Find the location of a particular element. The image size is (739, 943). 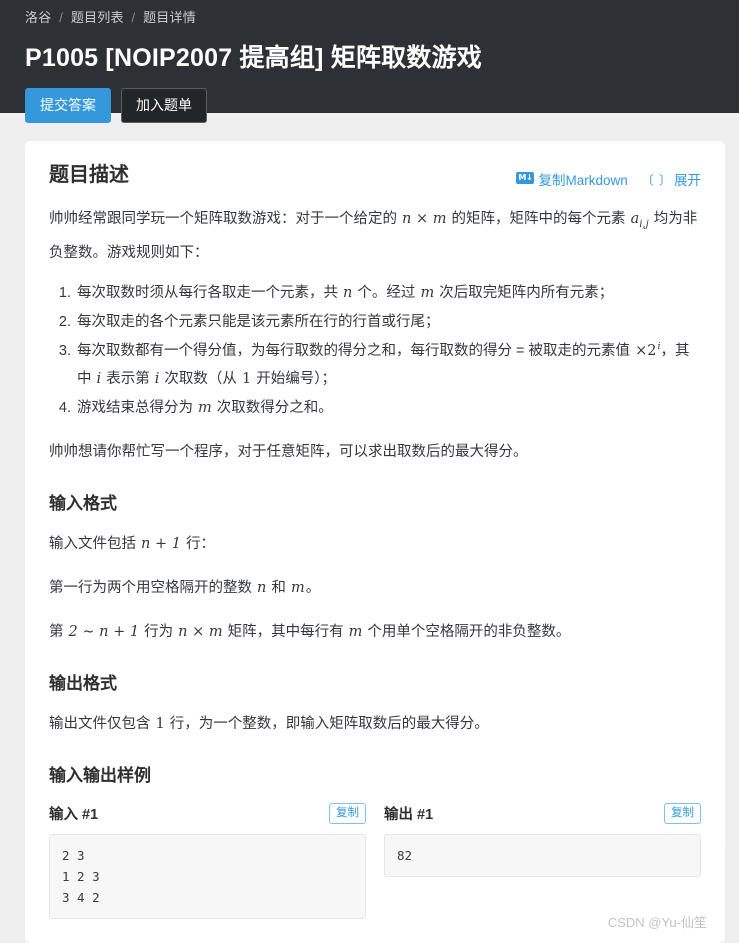

section-title-output-format: 输出格式 is located at coordinates (83, 683).